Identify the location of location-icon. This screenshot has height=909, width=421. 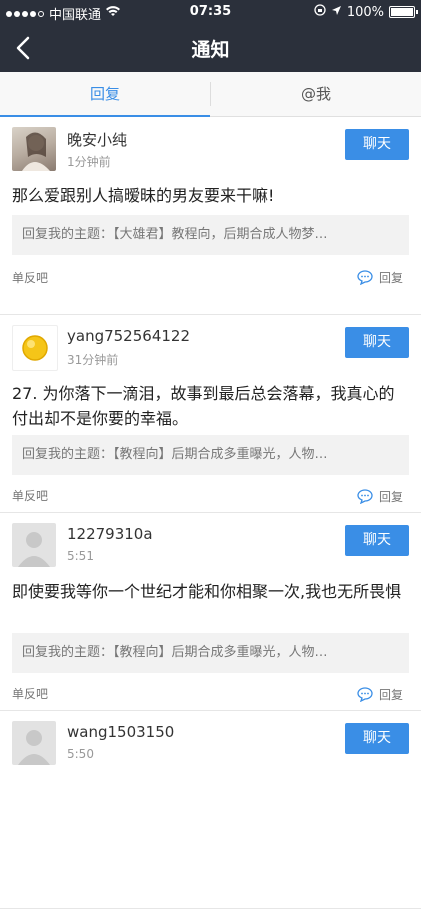
(336, 12).